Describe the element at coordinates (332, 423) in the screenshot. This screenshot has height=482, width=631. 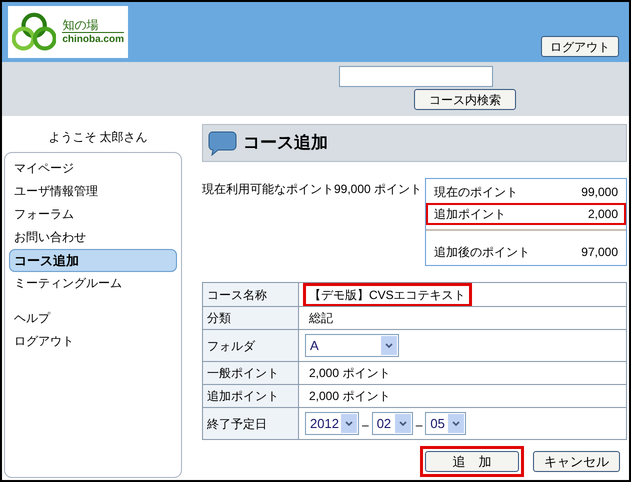
I see `select-field: 2012` at that location.